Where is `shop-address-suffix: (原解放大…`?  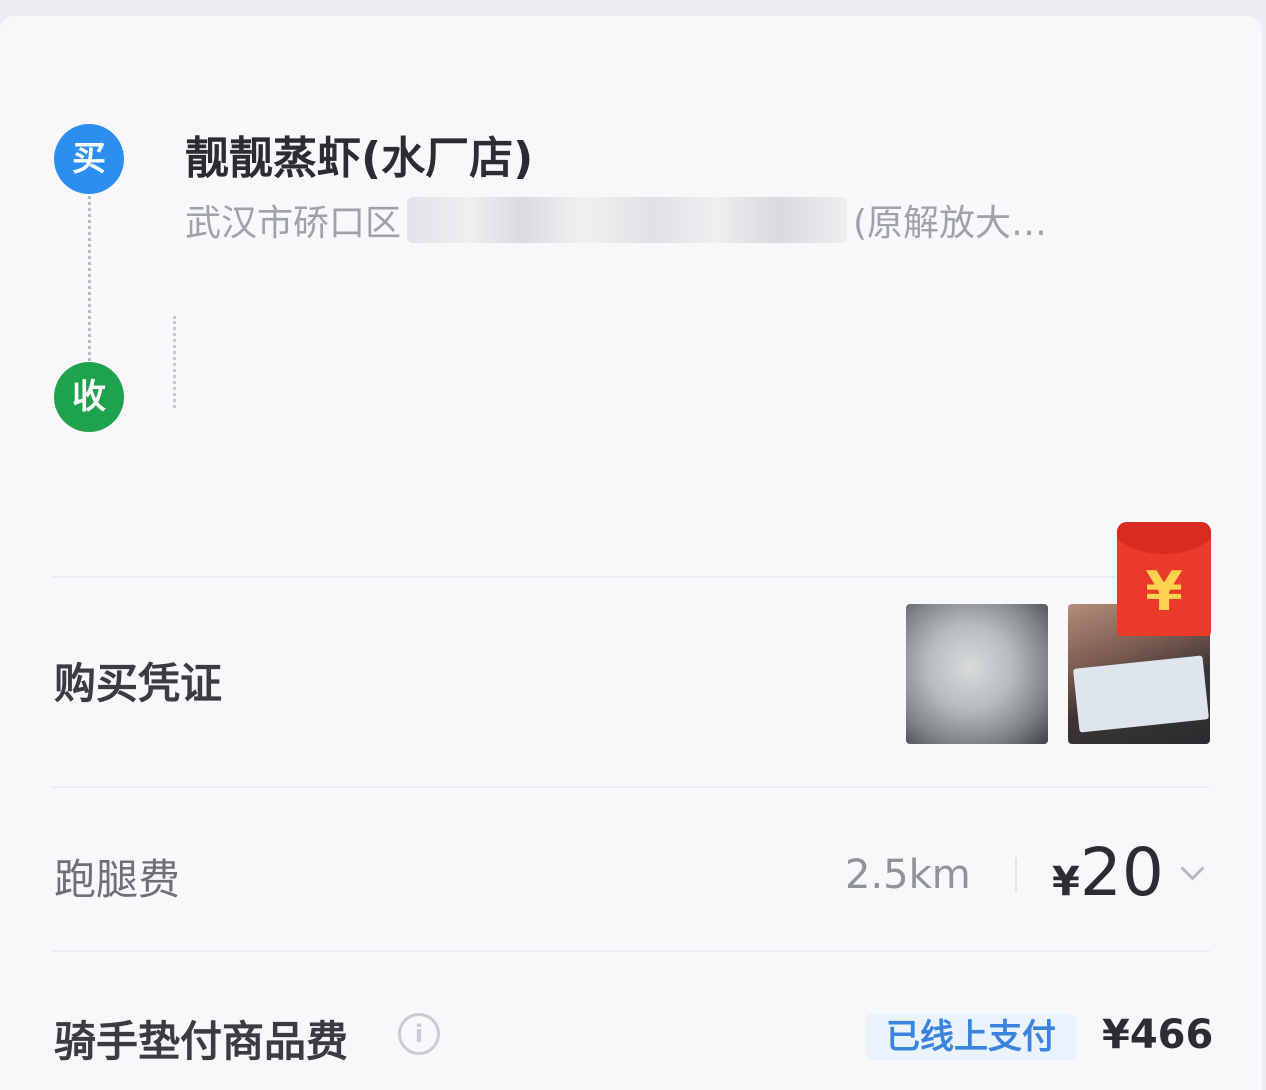 shop-address-suffix: (原解放大… is located at coordinates (950, 223).